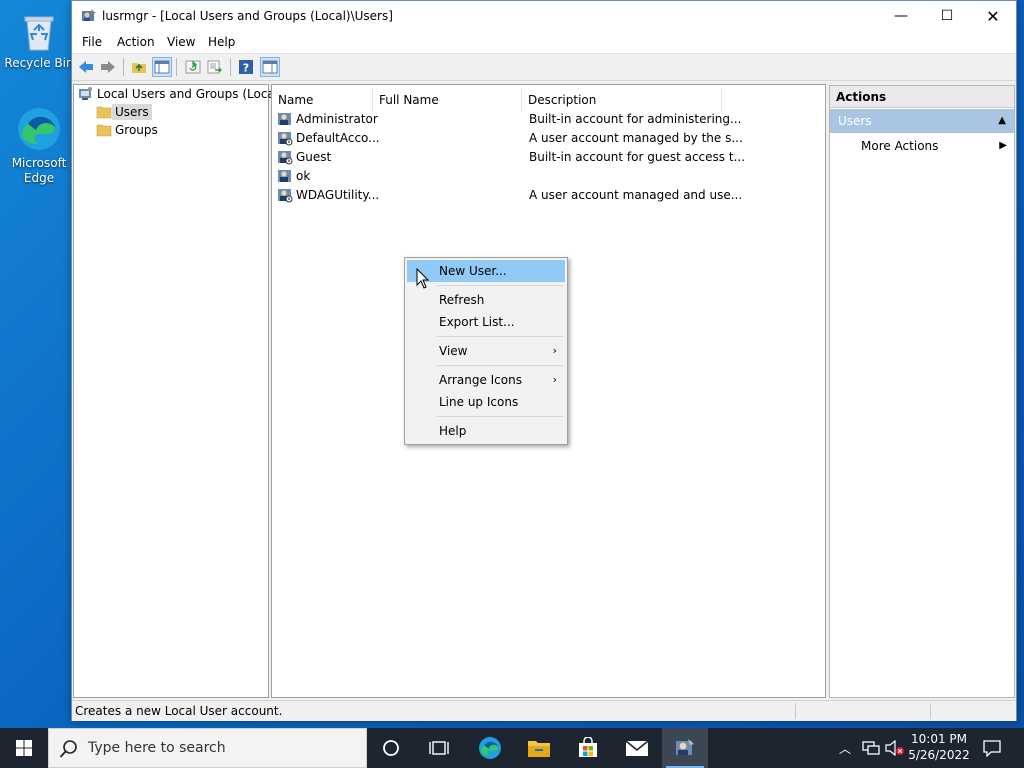  Describe the element at coordinates (539, 748) in the screenshot. I see `taskbar-file-explorer-button` at that location.